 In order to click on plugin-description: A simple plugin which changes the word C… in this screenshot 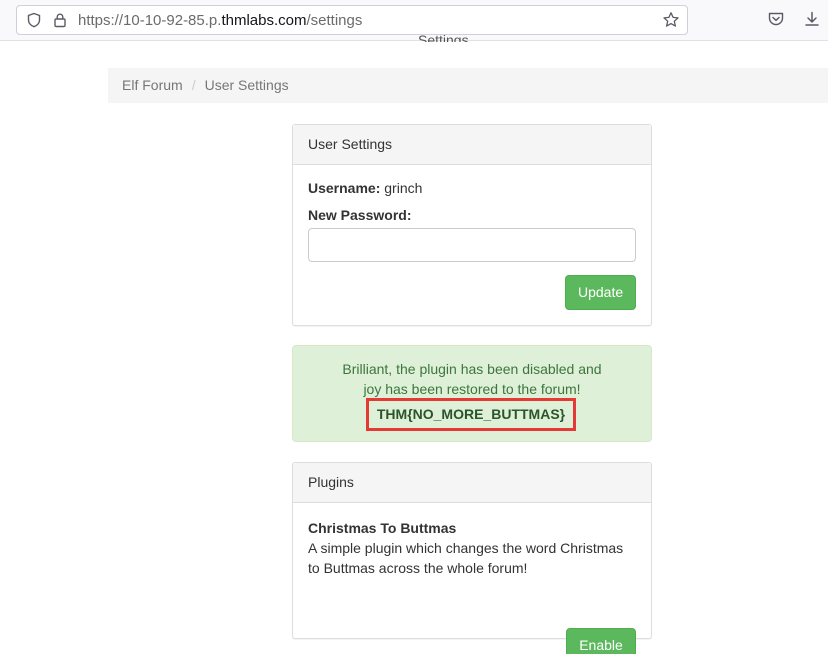, I will do `click(466, 558)`.